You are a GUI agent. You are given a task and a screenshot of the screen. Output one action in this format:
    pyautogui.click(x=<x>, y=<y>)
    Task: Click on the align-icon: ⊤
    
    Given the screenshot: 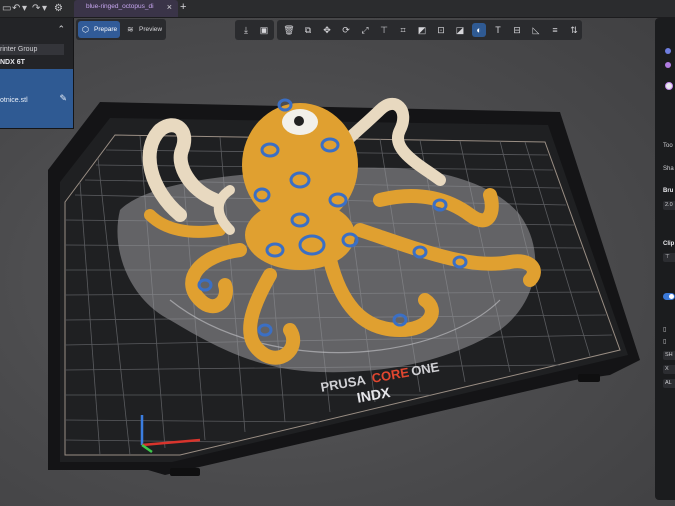 What is the action you would take?
    pyautogui.click(x=384, y=30)
    